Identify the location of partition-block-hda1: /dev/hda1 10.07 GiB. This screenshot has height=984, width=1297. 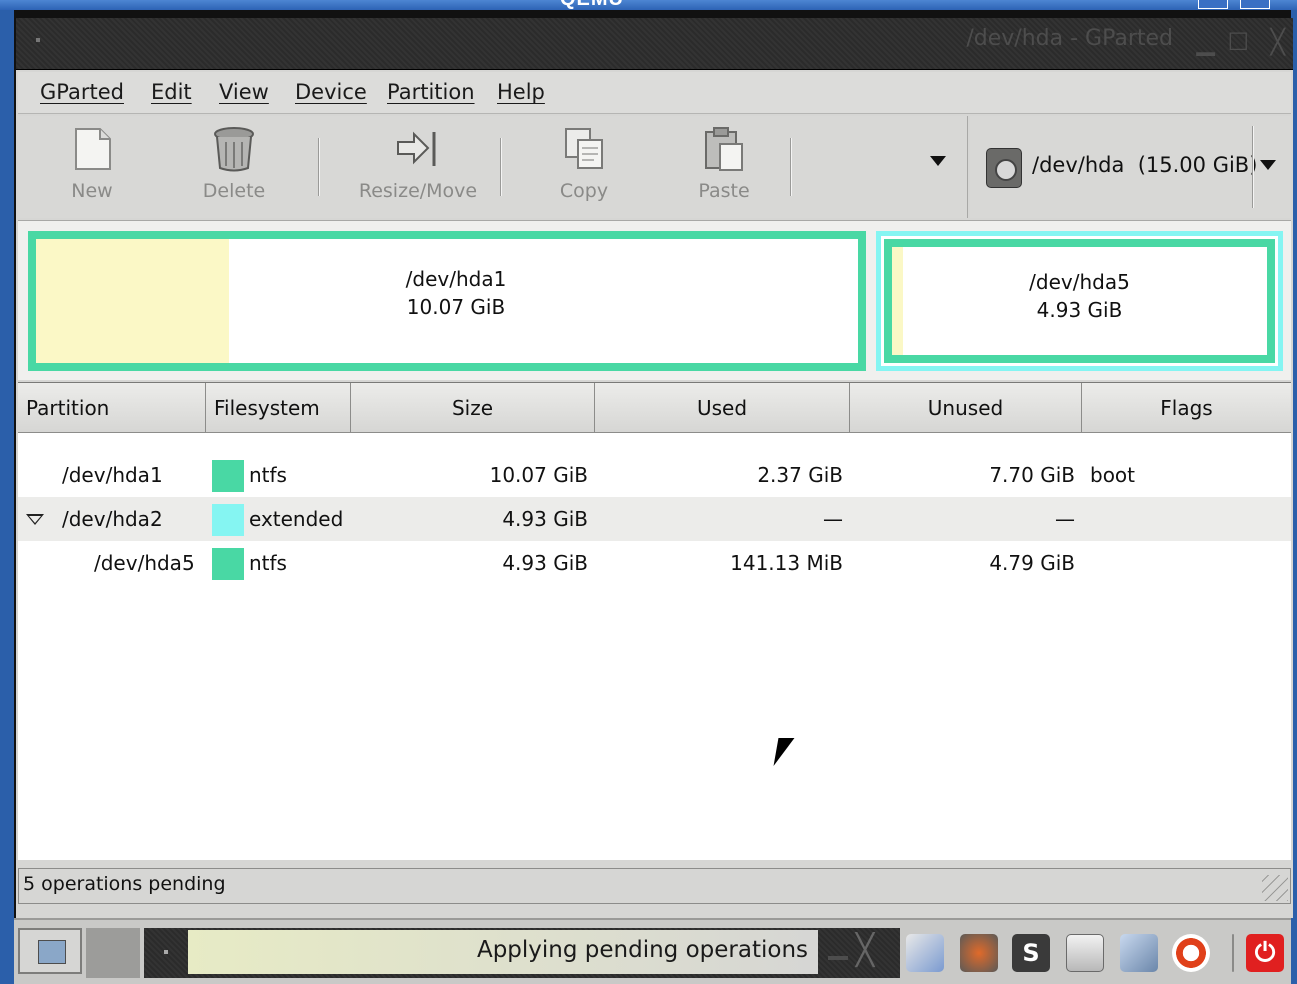
(447, 301).